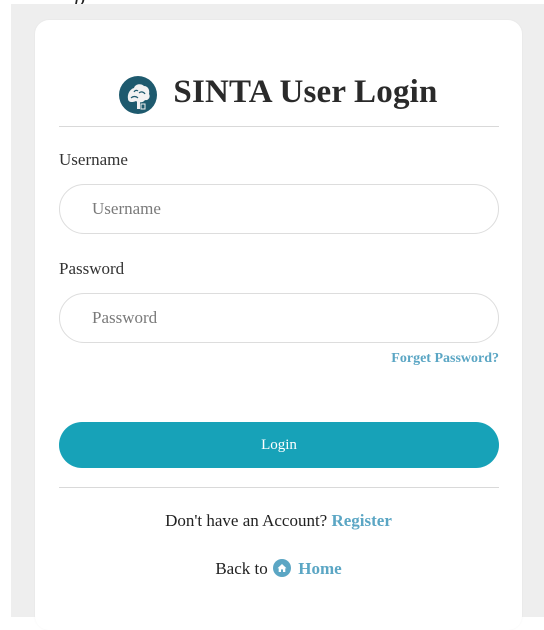 Image resolution: width=544 pixels, height=630 pixels. Describe the element at coordinates (241, 568) in the screenshot. I see `back-to-text: Back to` at that location.